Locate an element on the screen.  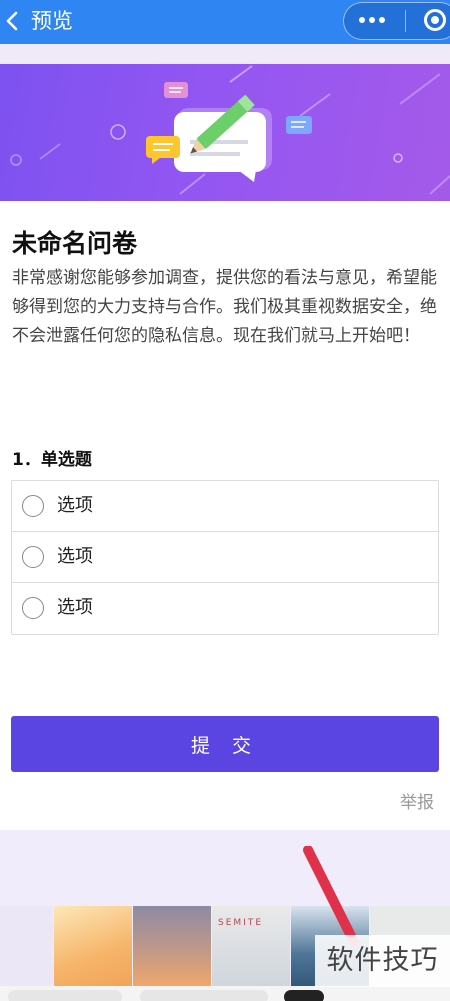
option-list: 选项 选项 选项 is located at coordinates (225, 557).